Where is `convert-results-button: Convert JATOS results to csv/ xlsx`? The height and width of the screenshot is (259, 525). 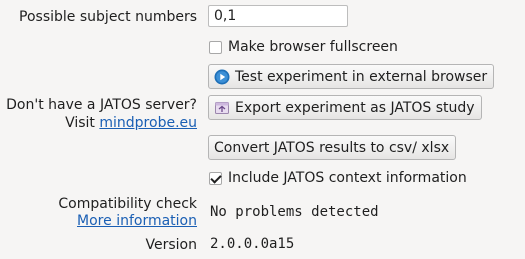 convert-results-button: Convert JATOS results to csv/ xlsx is located at coordinates (332, 147).